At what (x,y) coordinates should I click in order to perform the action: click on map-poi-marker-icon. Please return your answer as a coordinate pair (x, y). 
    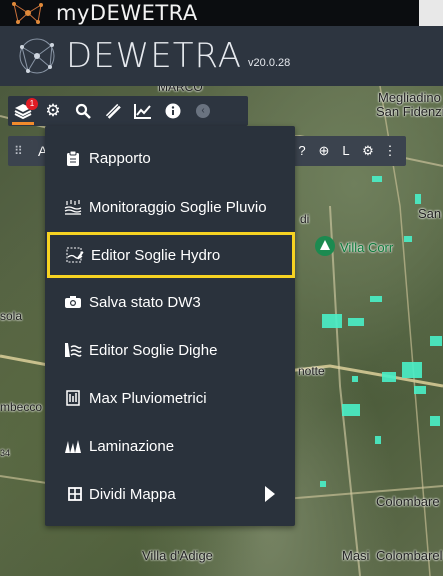
    Looking at the image, I should click on (325, 246).